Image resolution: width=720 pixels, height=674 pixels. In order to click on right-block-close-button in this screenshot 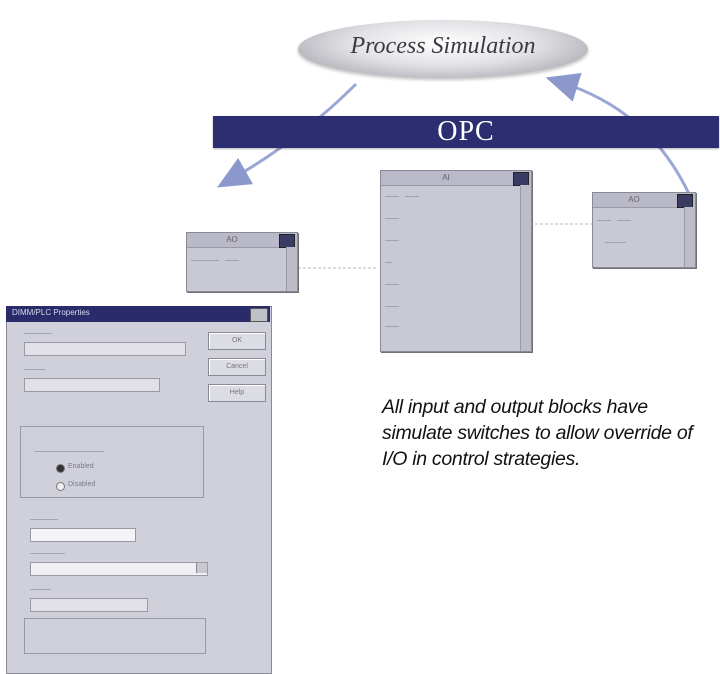, I will do `click(685, 201)`.